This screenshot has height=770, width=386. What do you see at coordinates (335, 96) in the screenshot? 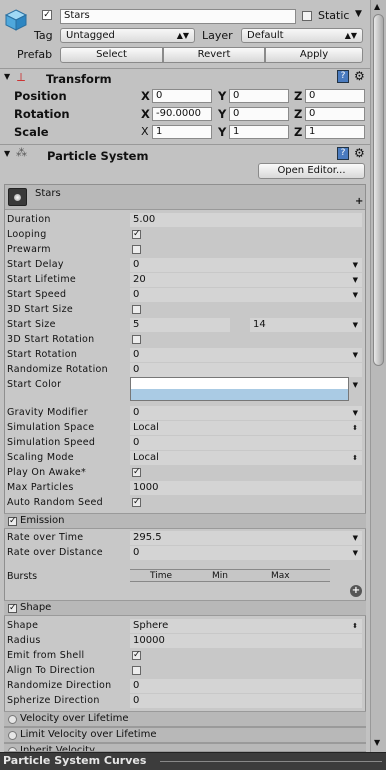
I see `position-z-field: 0` at bounding box center [335, 96].